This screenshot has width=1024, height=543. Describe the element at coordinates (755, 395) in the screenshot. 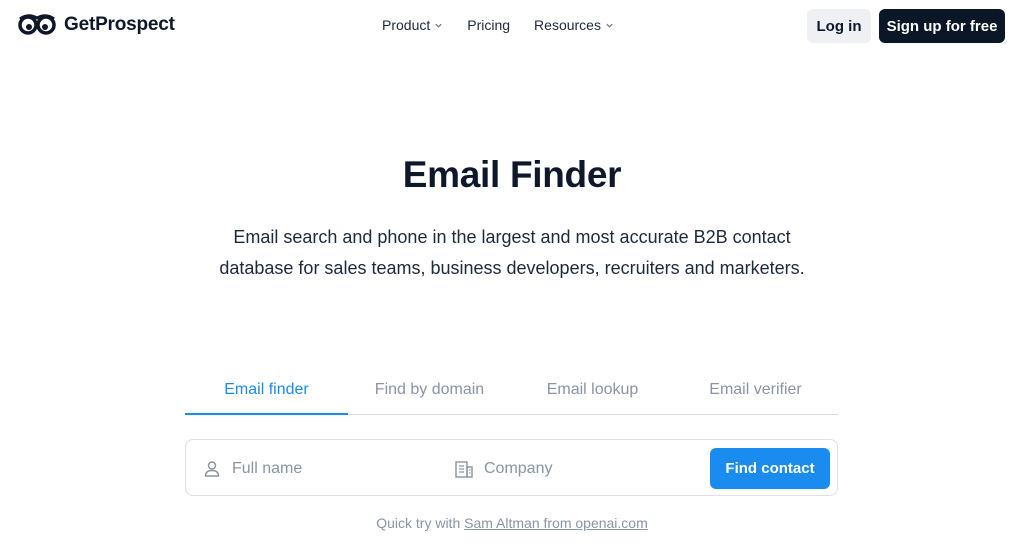

I see `tab-email-verifier: Email verifier` at that location.